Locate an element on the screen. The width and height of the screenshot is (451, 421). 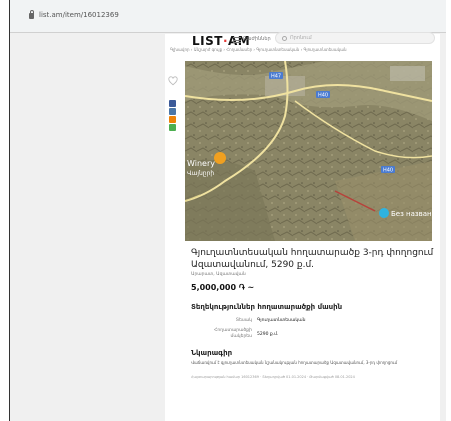
favorite-heart-icon is located at coordinates (173, 81).